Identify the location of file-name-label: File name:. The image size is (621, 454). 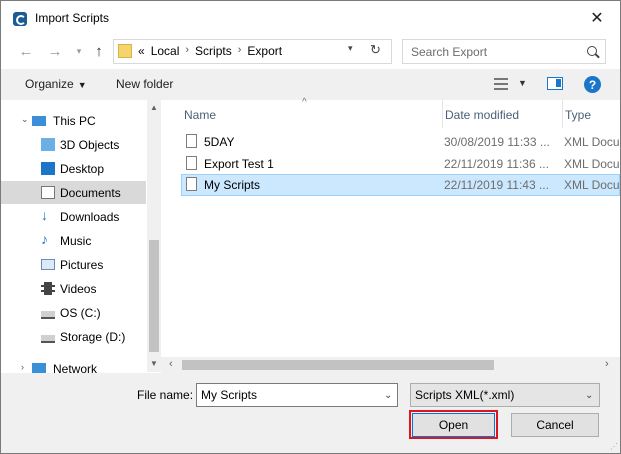
(165, 395).